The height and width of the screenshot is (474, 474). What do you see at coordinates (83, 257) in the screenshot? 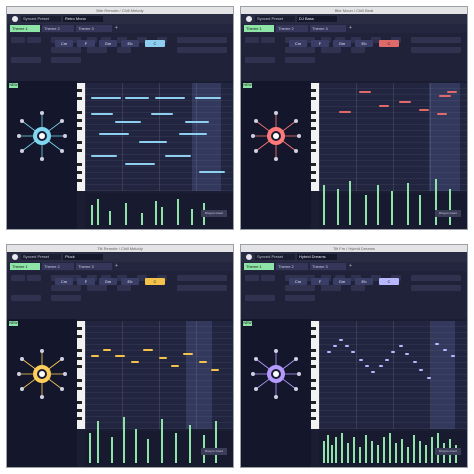
I see `preset-name-field: Pluck` at bounding box center [83, 257].